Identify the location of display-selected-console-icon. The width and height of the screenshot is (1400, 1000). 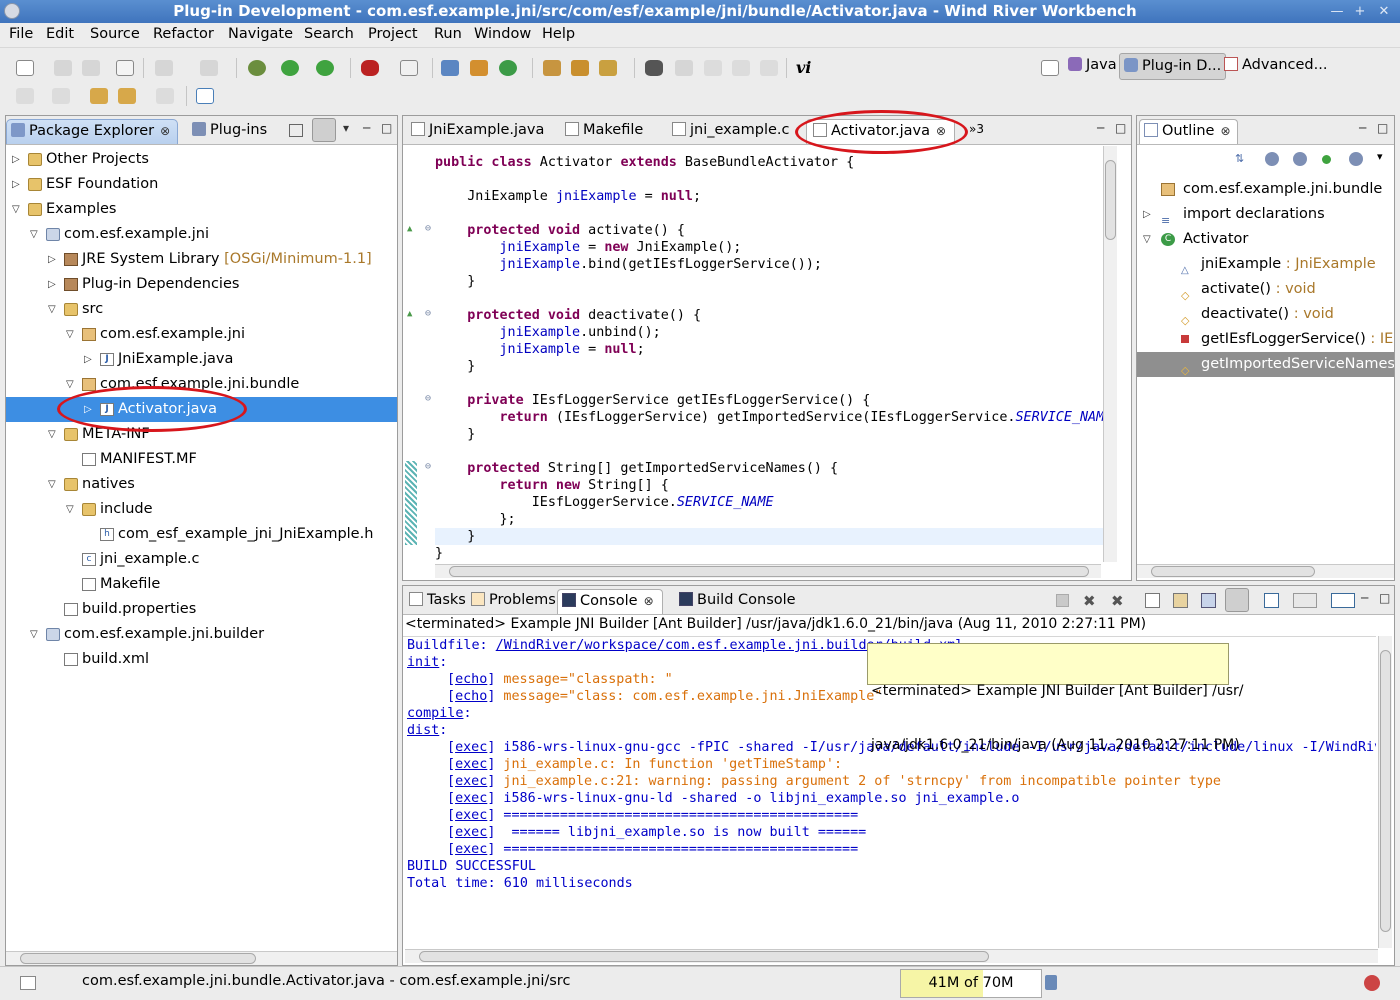
(1271, 600).